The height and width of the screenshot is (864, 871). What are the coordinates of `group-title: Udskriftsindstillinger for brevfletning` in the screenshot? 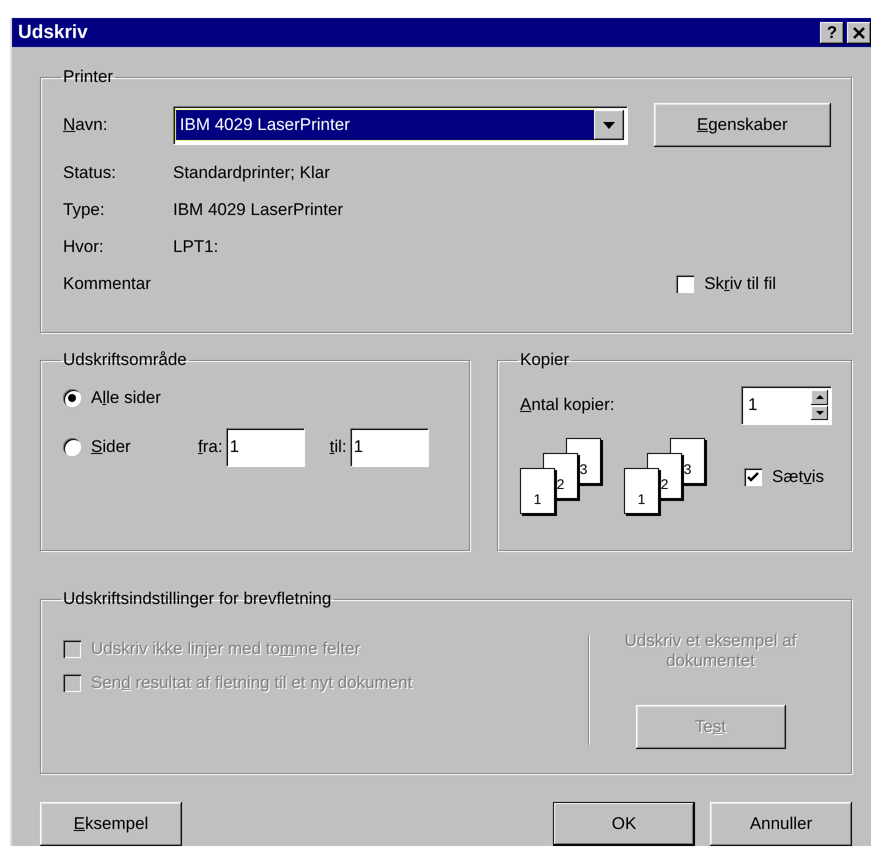 It's located at (197, 599).